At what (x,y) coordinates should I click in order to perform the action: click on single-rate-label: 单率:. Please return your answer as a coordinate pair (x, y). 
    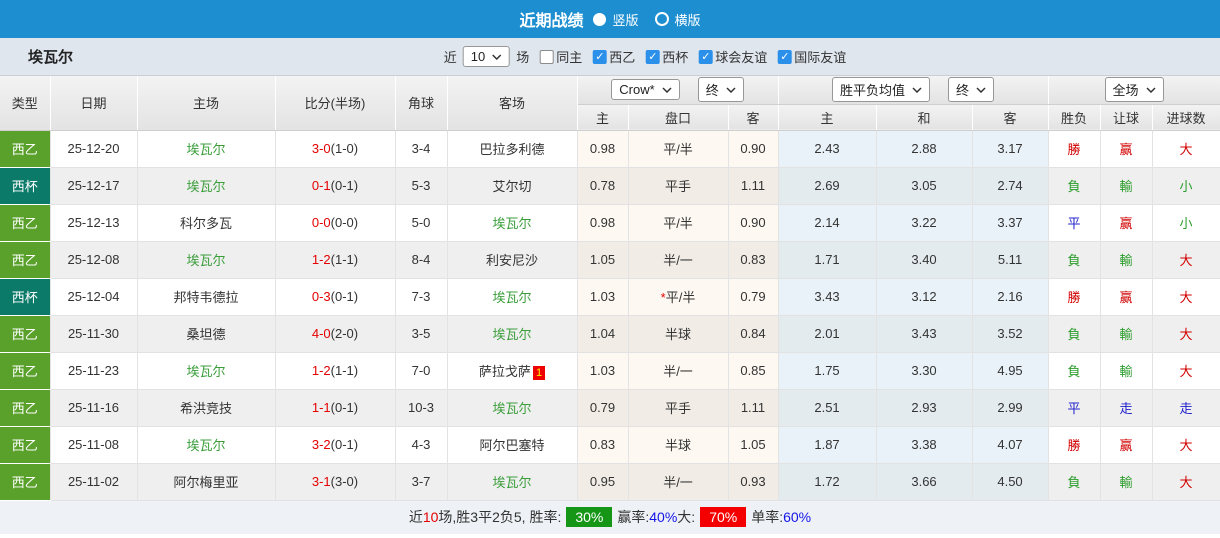
    Looking at the image, I should click on (767, 517).